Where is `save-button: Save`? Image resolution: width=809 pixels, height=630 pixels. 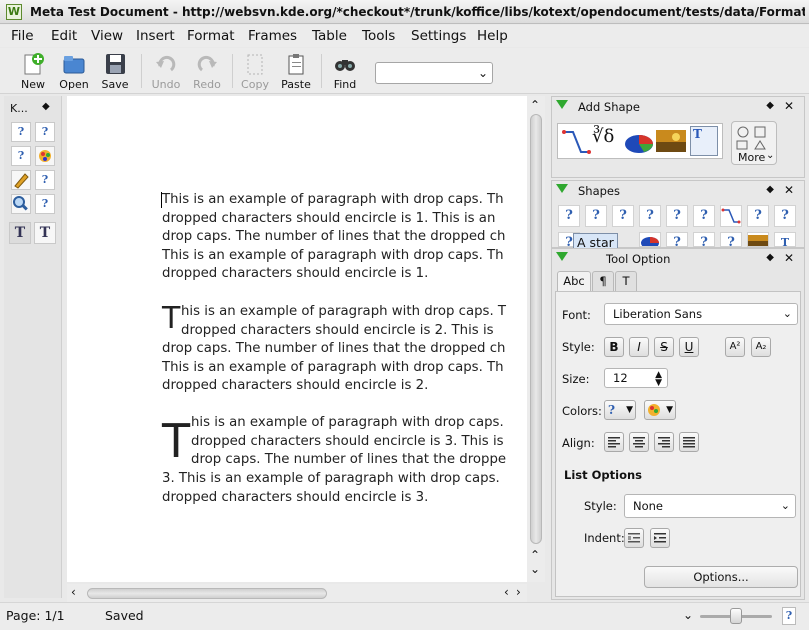 save-button: Save is located at coordinates (115, 72).